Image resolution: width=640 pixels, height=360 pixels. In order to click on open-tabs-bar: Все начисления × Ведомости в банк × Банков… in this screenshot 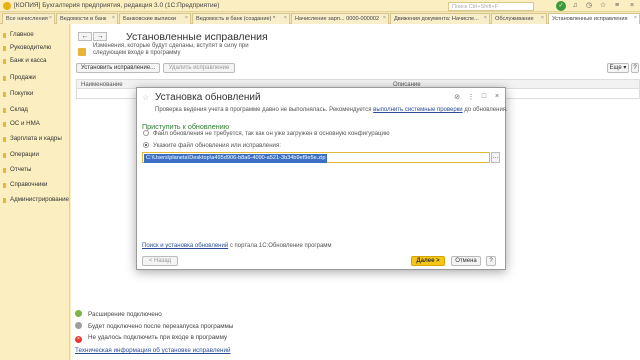, I will do `click(320, 18)`.